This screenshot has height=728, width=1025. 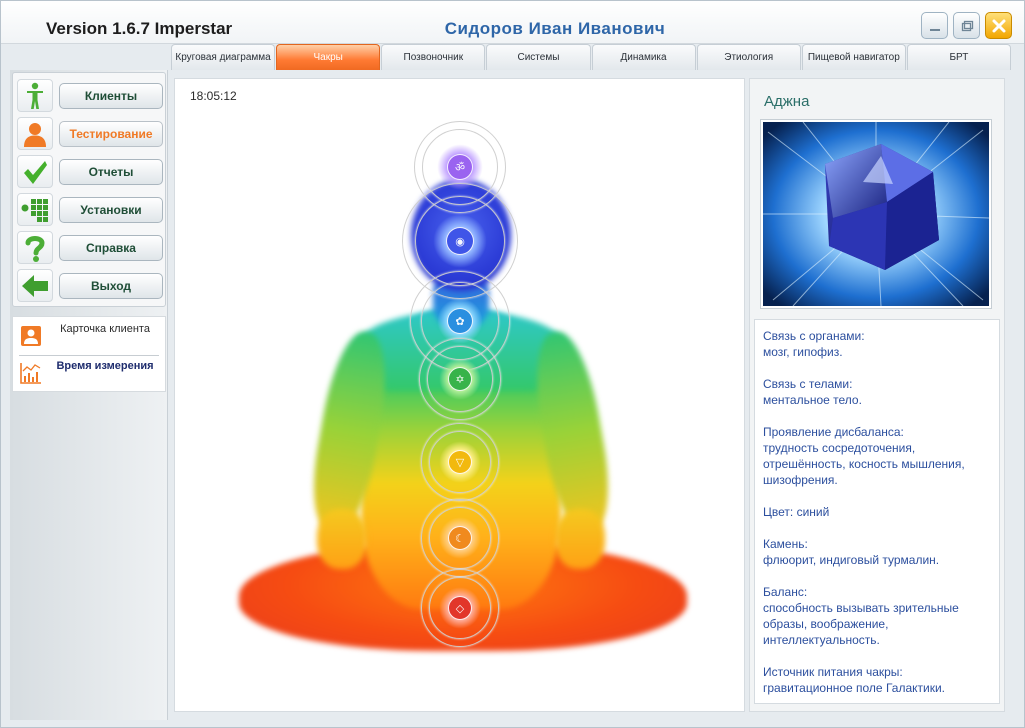 I want to click on tab-etiology: Этиология, so click(x=748, y=57).